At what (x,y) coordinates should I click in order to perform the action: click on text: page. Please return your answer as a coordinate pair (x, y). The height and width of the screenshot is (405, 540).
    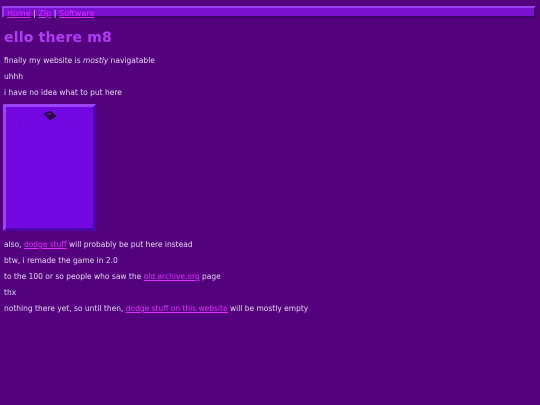
    Looking at the image, I should click on (210, 276).